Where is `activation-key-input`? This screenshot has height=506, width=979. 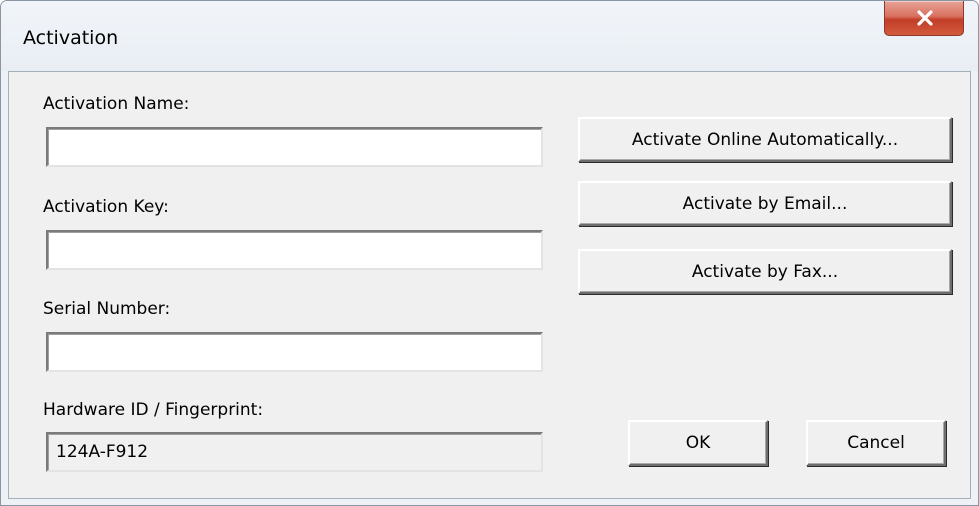 activation-key-input is located at coordinates (294, 250).